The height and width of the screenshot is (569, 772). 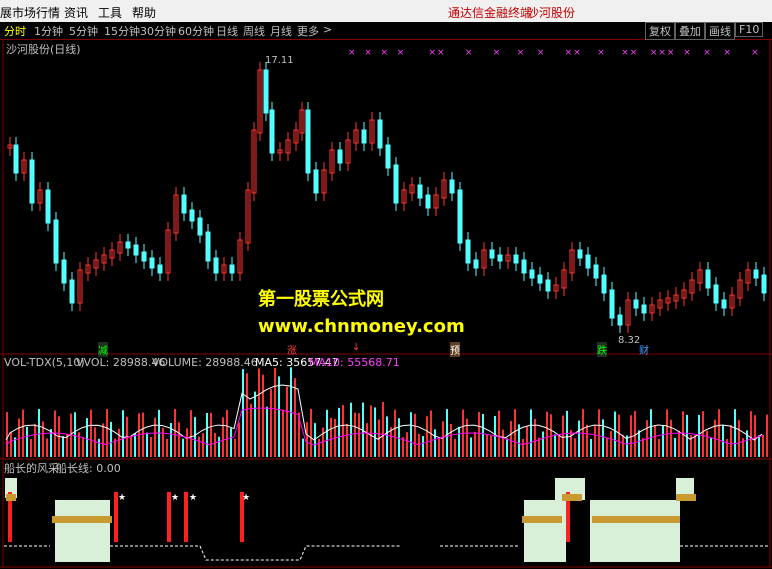 What do you see at coordinates (292, 349) in the screenshot?
I see `marker-rise: 涨` at bounding box center [292, 349].